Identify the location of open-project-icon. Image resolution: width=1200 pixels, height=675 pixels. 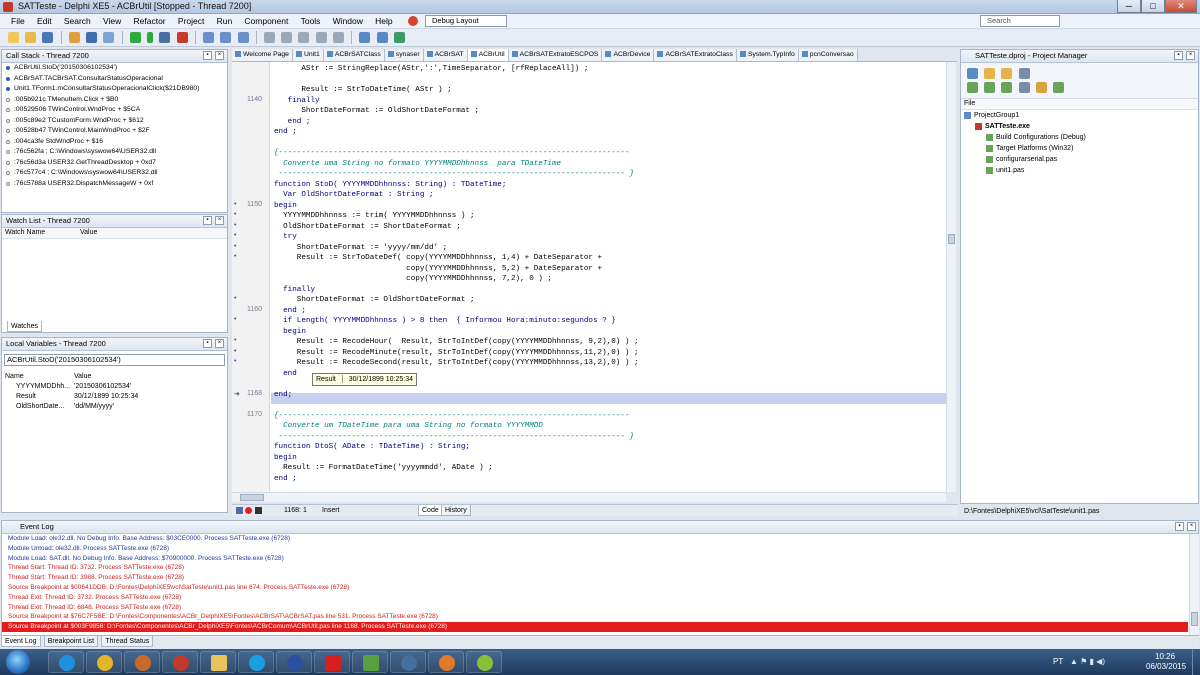
(74, 37).